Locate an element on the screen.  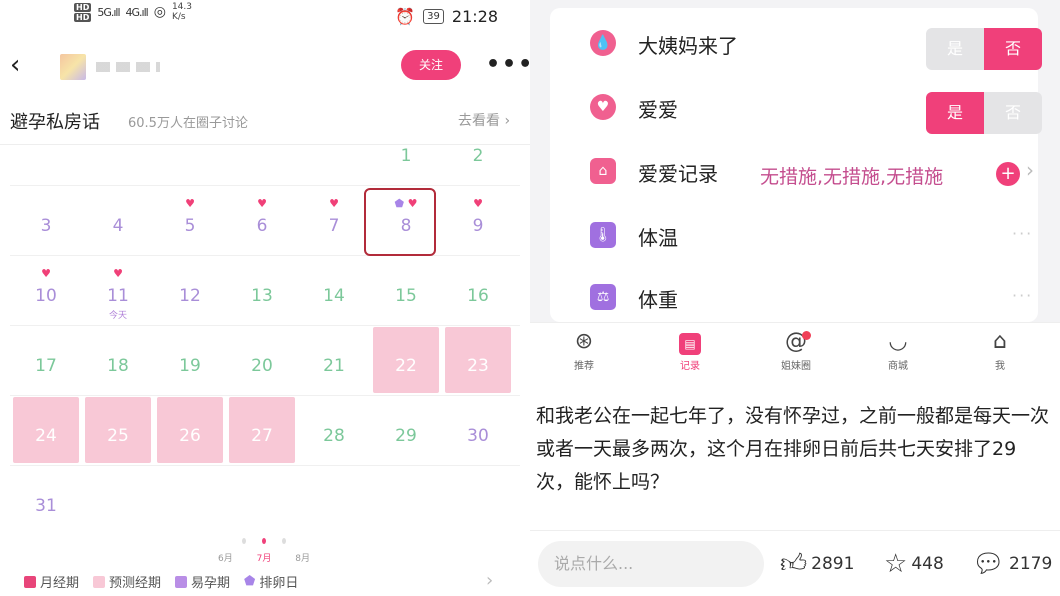
calendar-day: 18 is located at coordinates (118, 361).